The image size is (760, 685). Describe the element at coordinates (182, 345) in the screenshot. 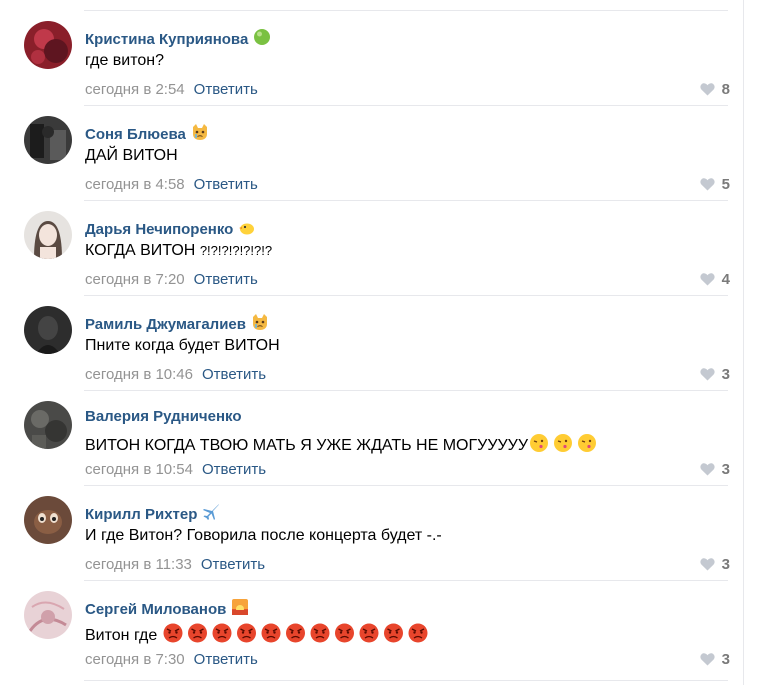

I see `comment-text: Пните когда будет ВИТОН` at that location.